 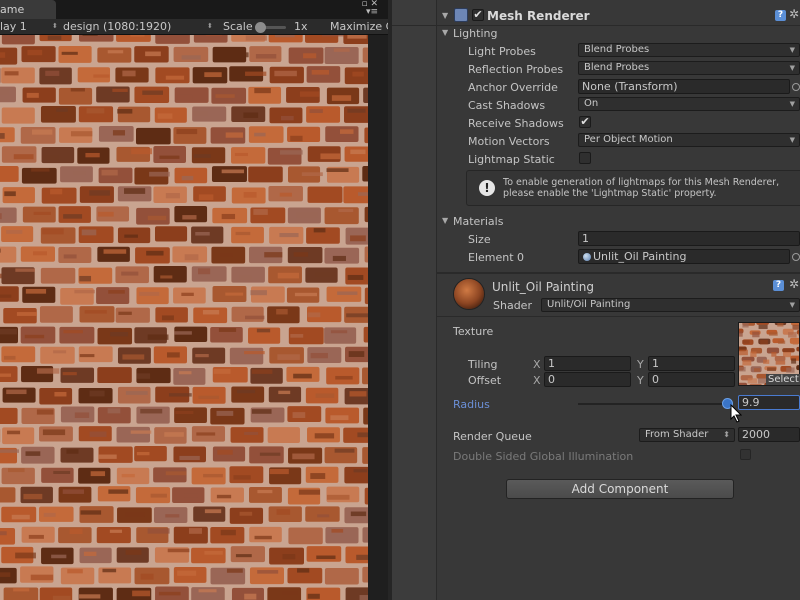 I want to click on render-queue-row: Render Queue From Shader ⬍ 2000, so click(x=596, y=436).